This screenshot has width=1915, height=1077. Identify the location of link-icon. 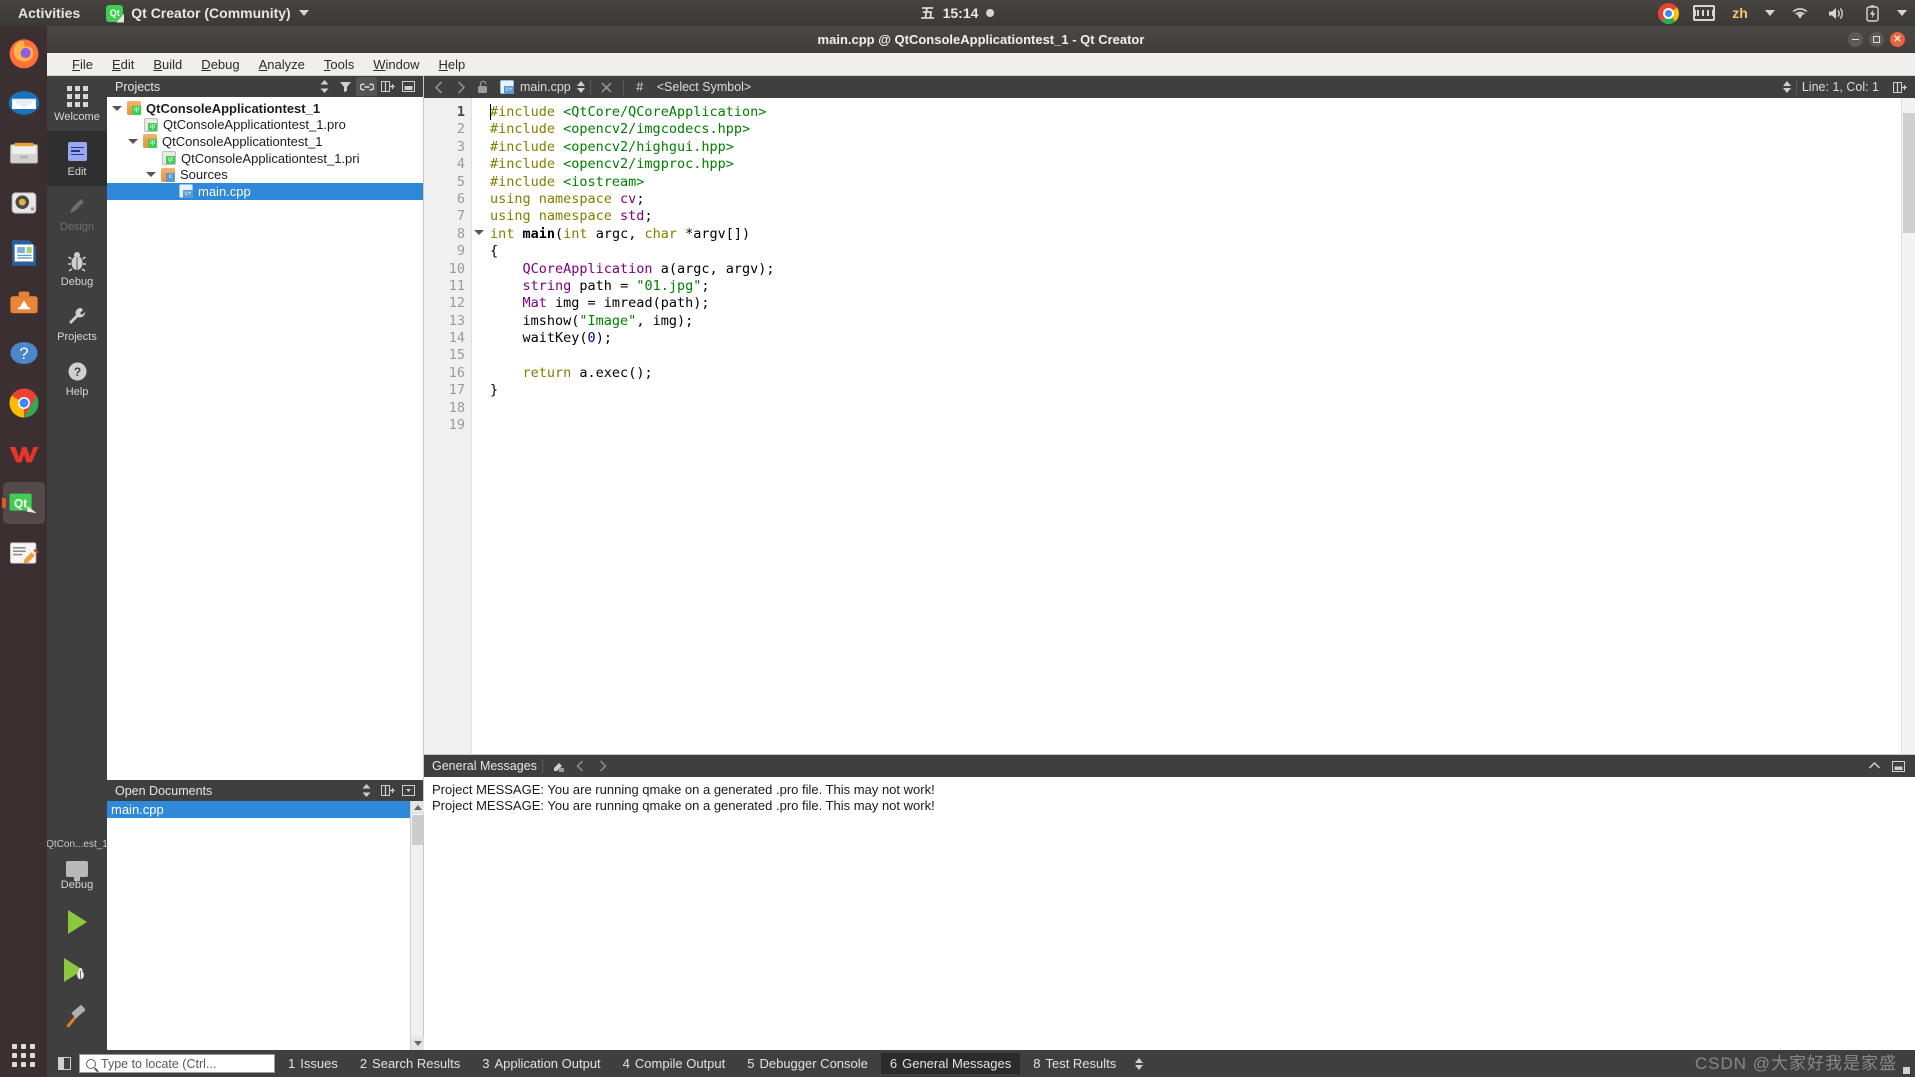
(366, 86).